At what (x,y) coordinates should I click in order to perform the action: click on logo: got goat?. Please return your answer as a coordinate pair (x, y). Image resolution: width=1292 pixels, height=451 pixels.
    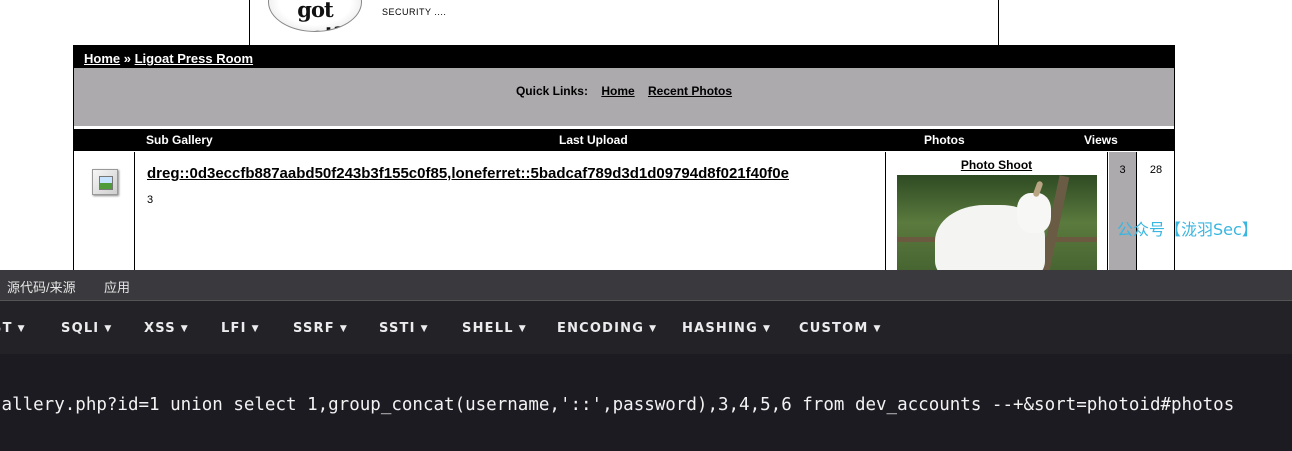
    Looking at the image, I should click on (315, 16).